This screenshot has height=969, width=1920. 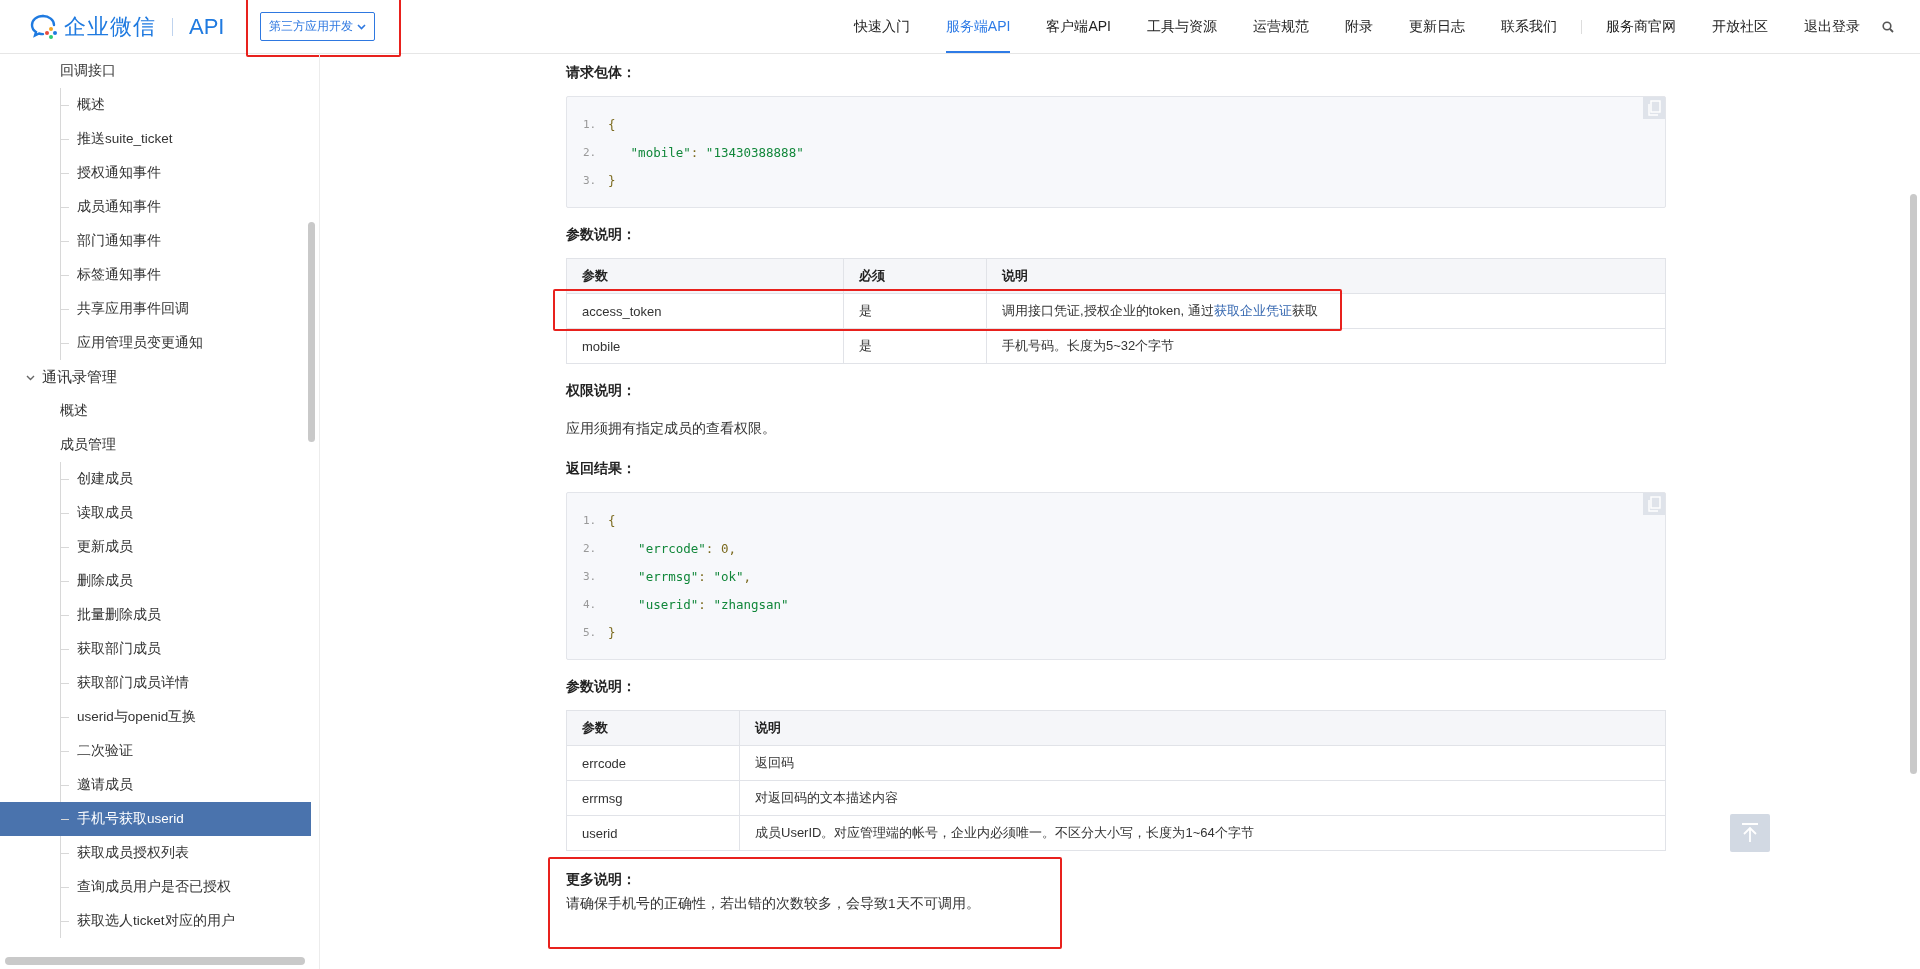 I want to click on back-to-top-button, so click(x=1750, y=833).